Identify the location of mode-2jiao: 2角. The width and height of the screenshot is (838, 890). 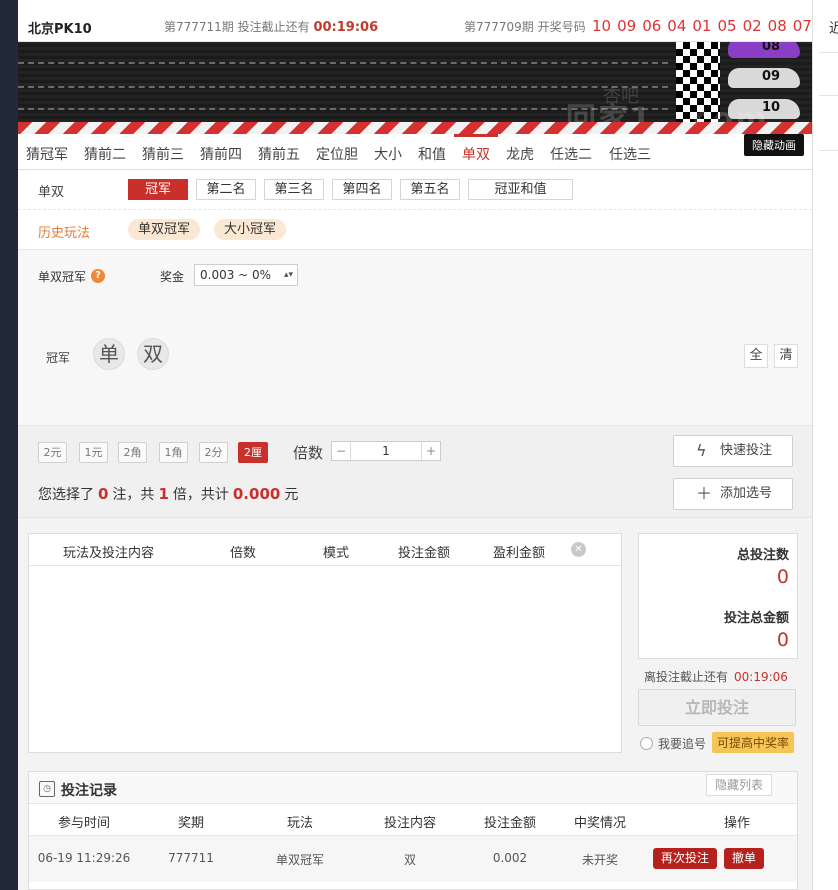
(132, 452).